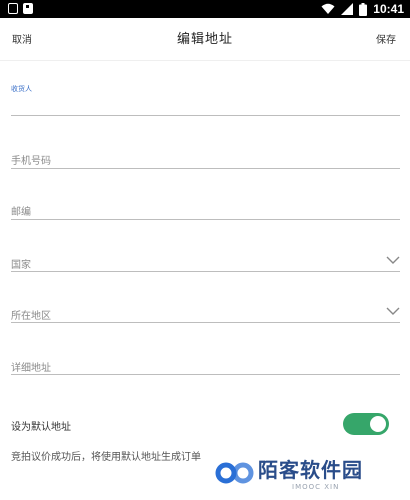  What do you see at coordinates (21, 212) in the screenshot?
I see `postcode-label: 邮编` at bounding box center [21, 212].